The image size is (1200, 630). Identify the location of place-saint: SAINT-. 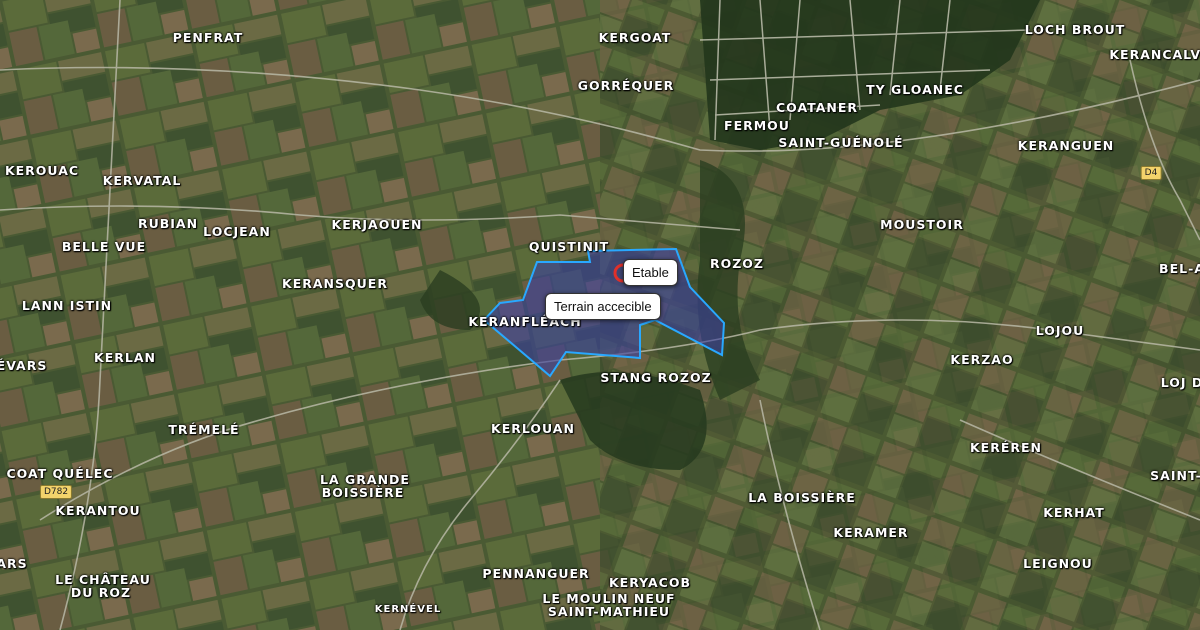
(1175, 475).